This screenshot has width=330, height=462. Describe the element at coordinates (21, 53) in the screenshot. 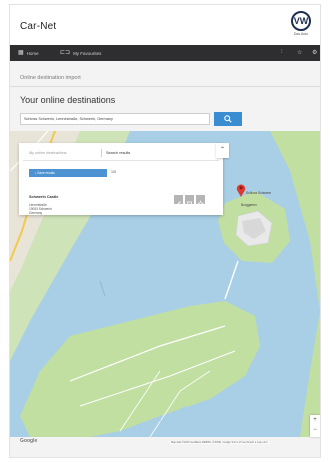

I see `grid-icon: ▦` at that location.